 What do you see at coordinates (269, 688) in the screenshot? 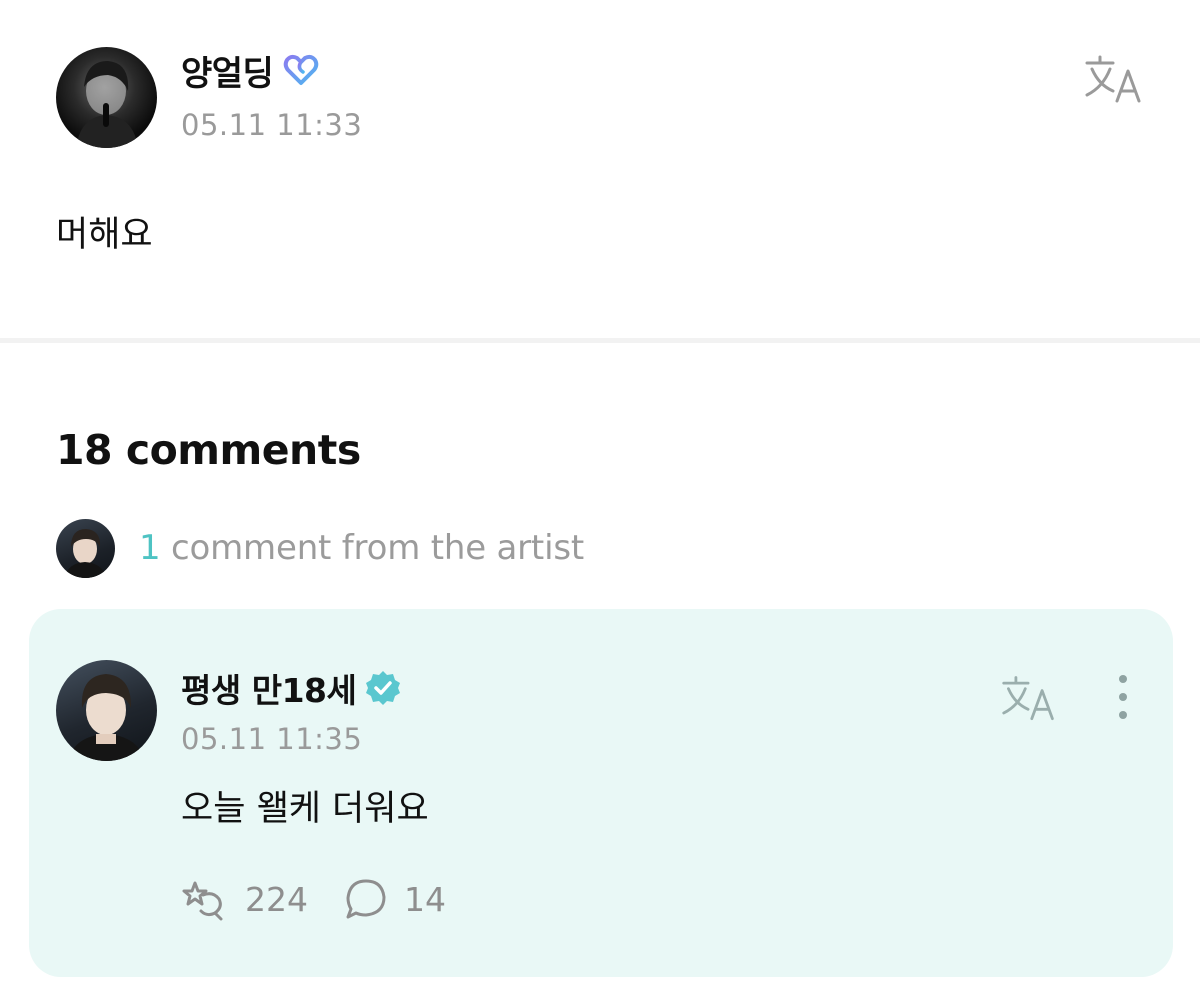
I see `artist-comment-author: 평생 만18세` at bounding box center [269, 688].